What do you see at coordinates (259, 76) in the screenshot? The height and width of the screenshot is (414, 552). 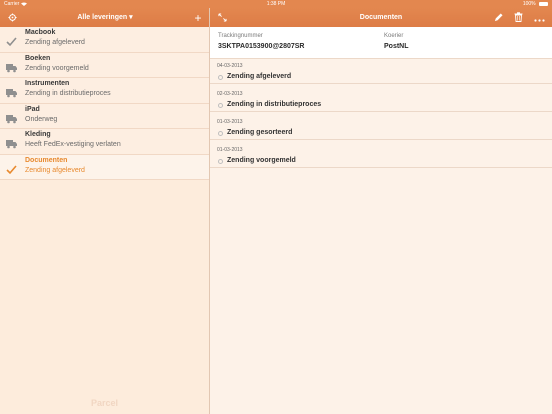 I see `event-text: Zending afgeleverd` at bounding box center [259, 76].